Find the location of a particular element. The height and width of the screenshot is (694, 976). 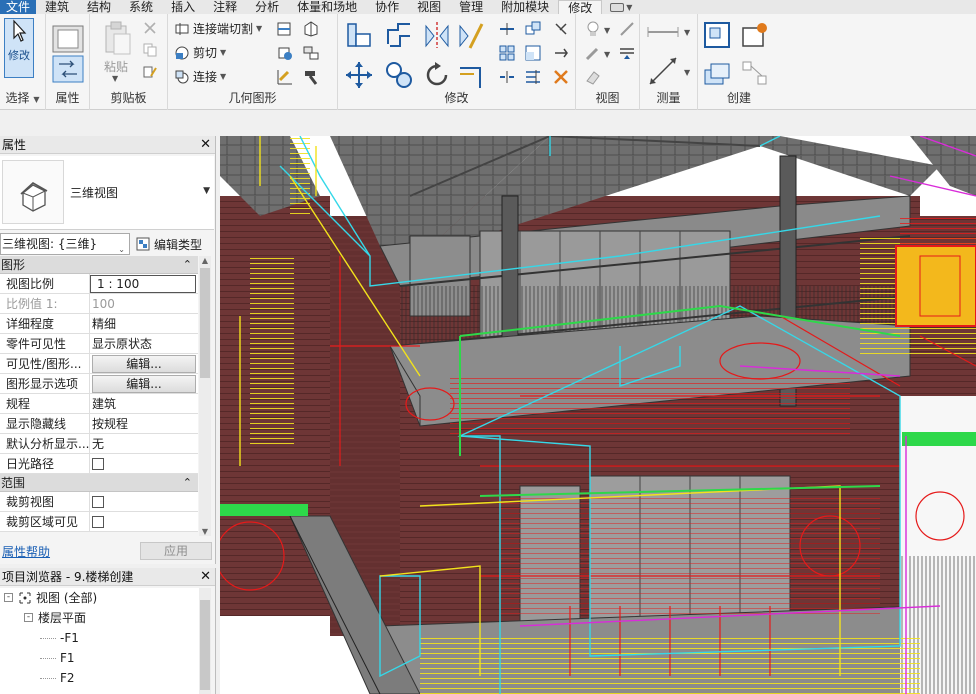

select-panel-title: 选择 ▼ is located at coordinates (22, 97).